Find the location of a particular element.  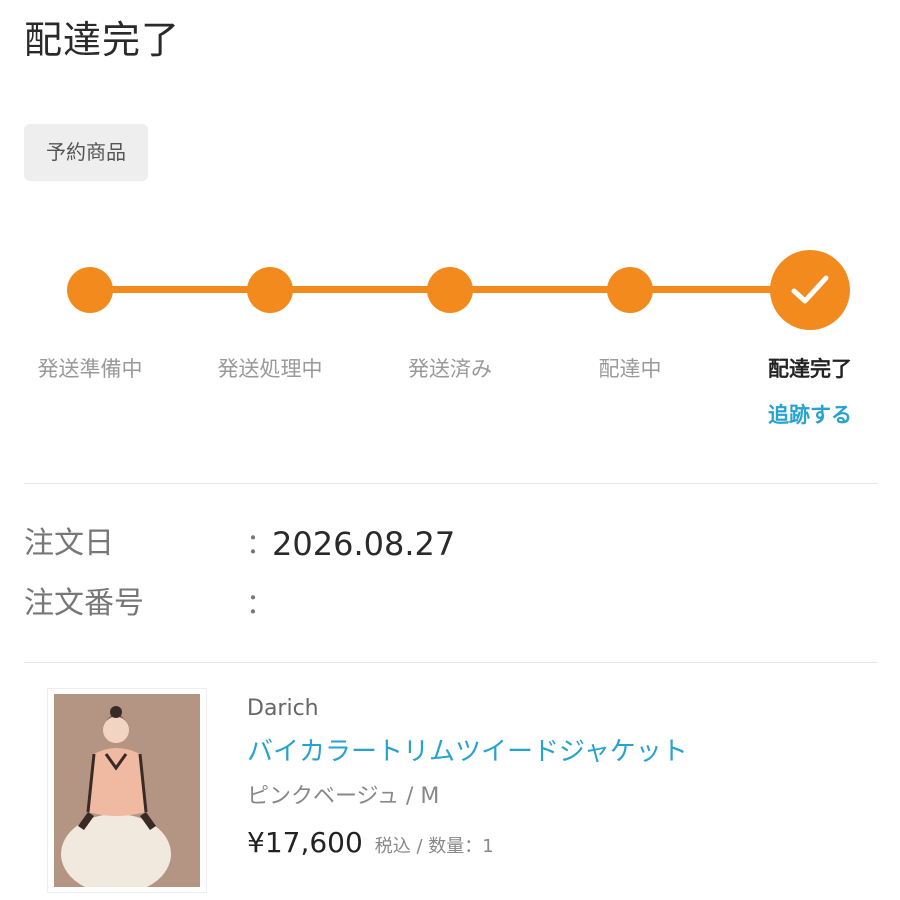

product-brand: Darich is located at coordinates (283, 708).